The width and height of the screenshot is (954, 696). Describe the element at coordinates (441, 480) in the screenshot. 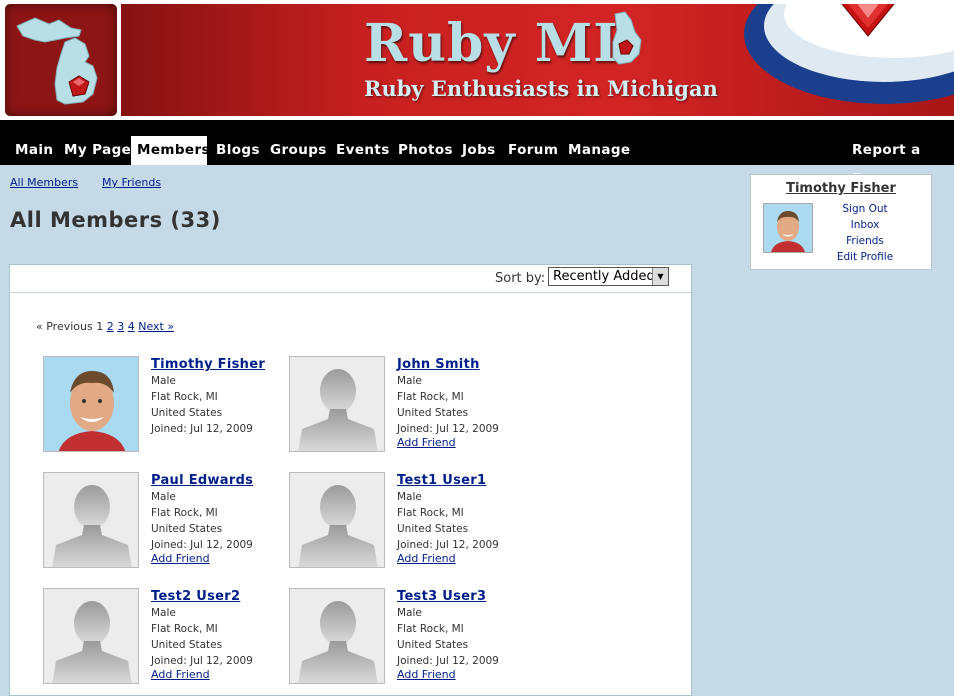

I see `member-name: Test1 User1` at that location.